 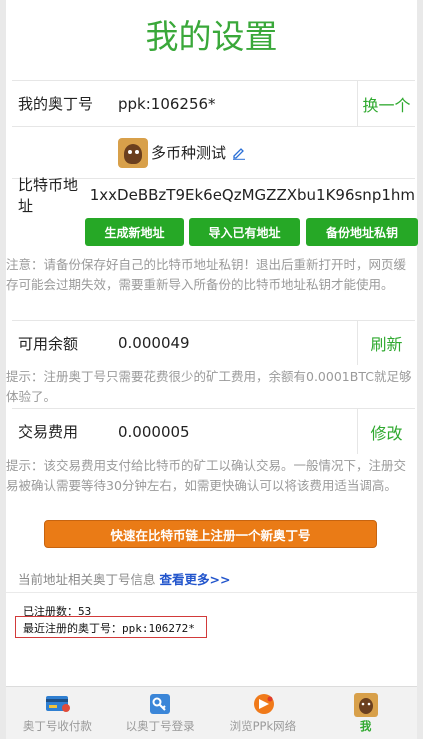 I want to click on backup-private-key-button: 备份地址私钥, so click(x=362, y=232).